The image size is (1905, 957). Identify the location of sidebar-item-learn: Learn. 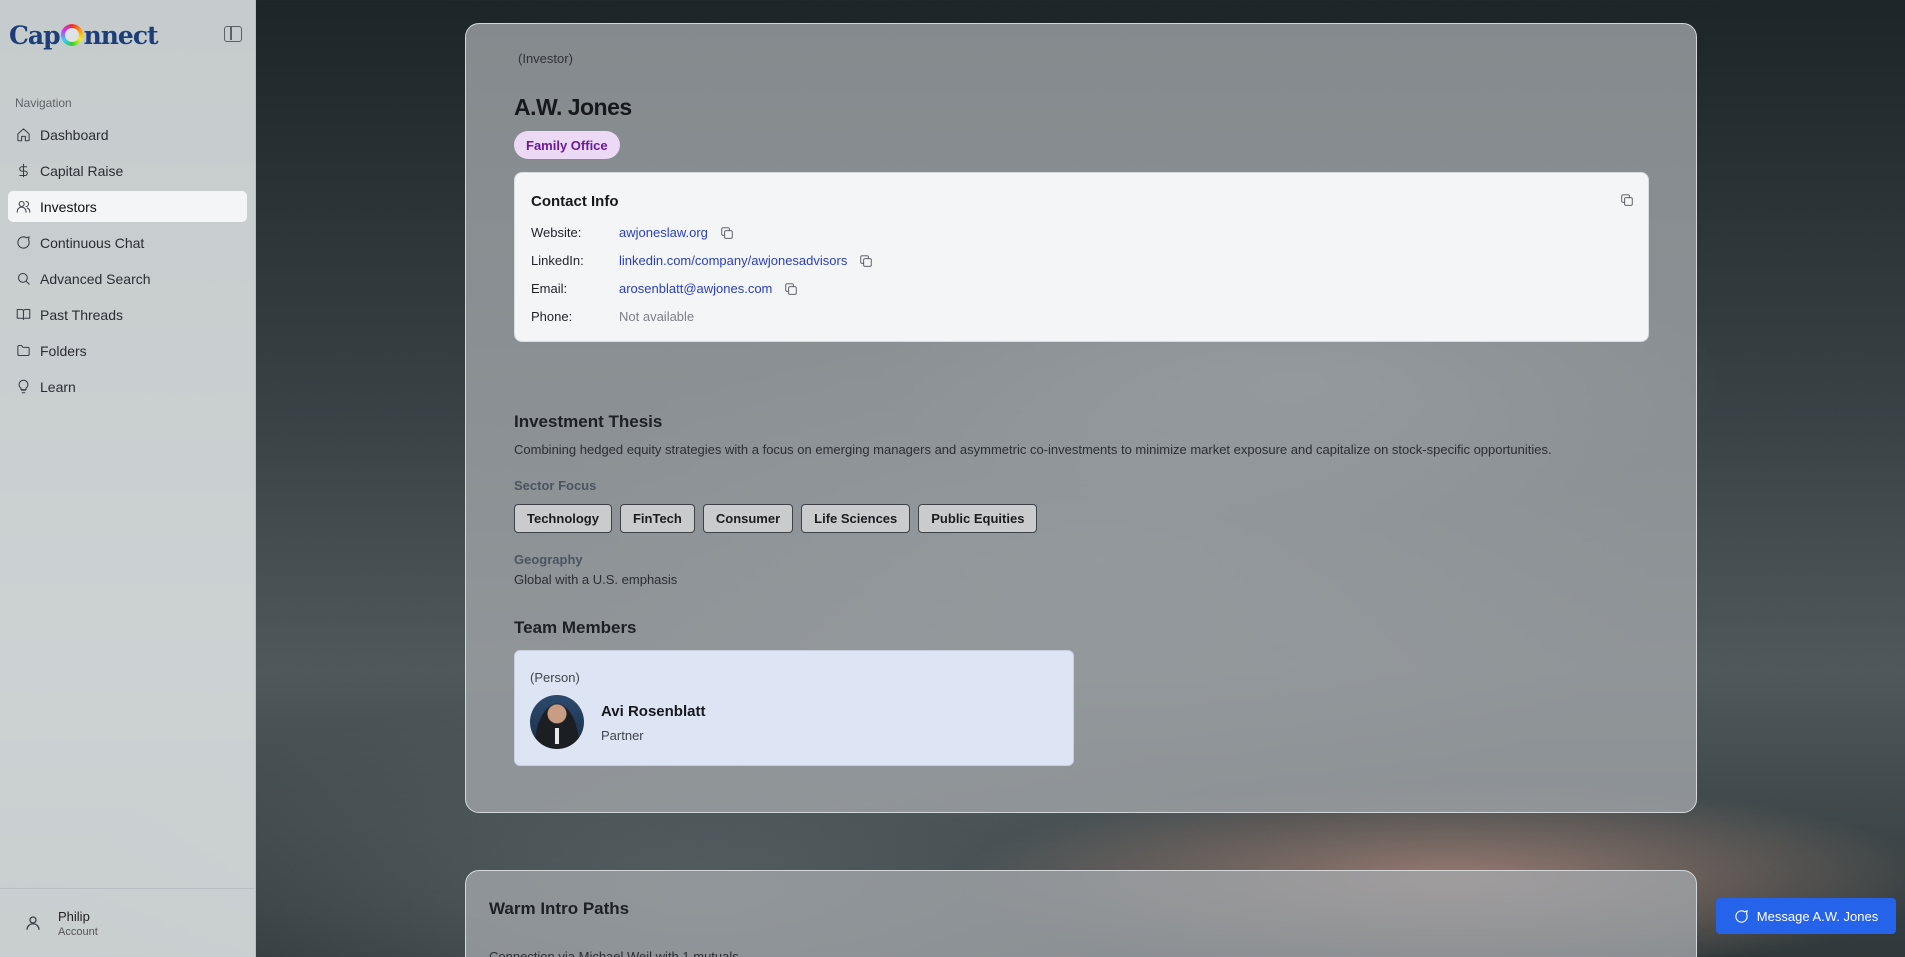
(127, 386).